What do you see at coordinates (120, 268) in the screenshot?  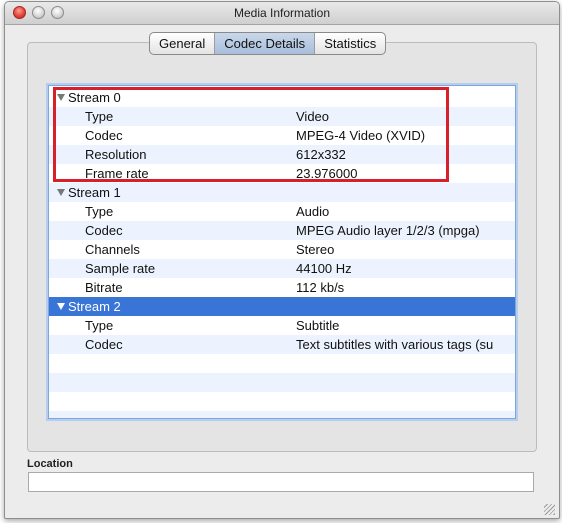 I see `property-key: Sample rate` at bounding box center [120, 268].